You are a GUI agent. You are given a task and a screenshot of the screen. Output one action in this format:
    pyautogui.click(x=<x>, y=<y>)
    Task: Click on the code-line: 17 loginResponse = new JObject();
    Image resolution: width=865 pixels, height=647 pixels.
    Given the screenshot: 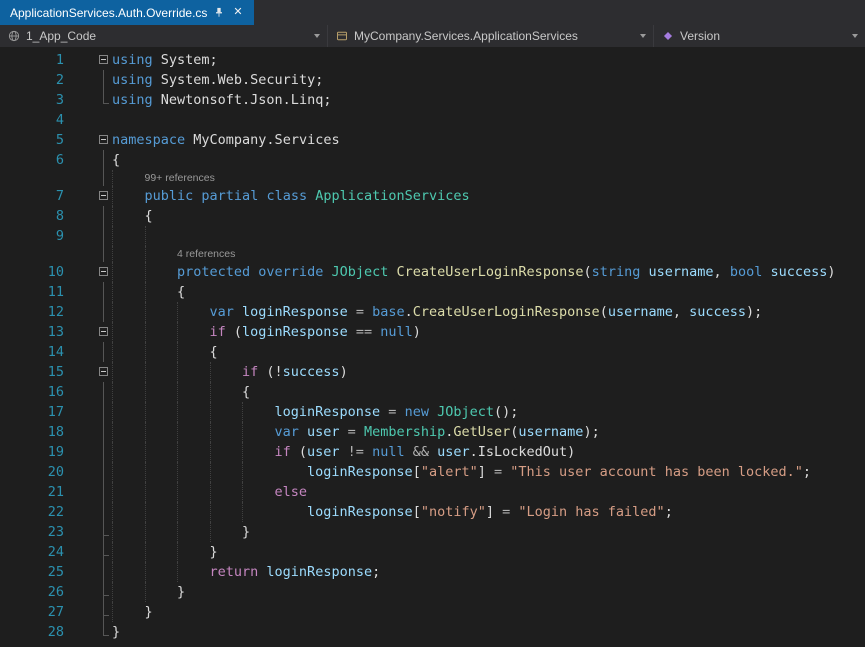 What is the action you would take?
    pyautogui.click(x=432, y=412)
    